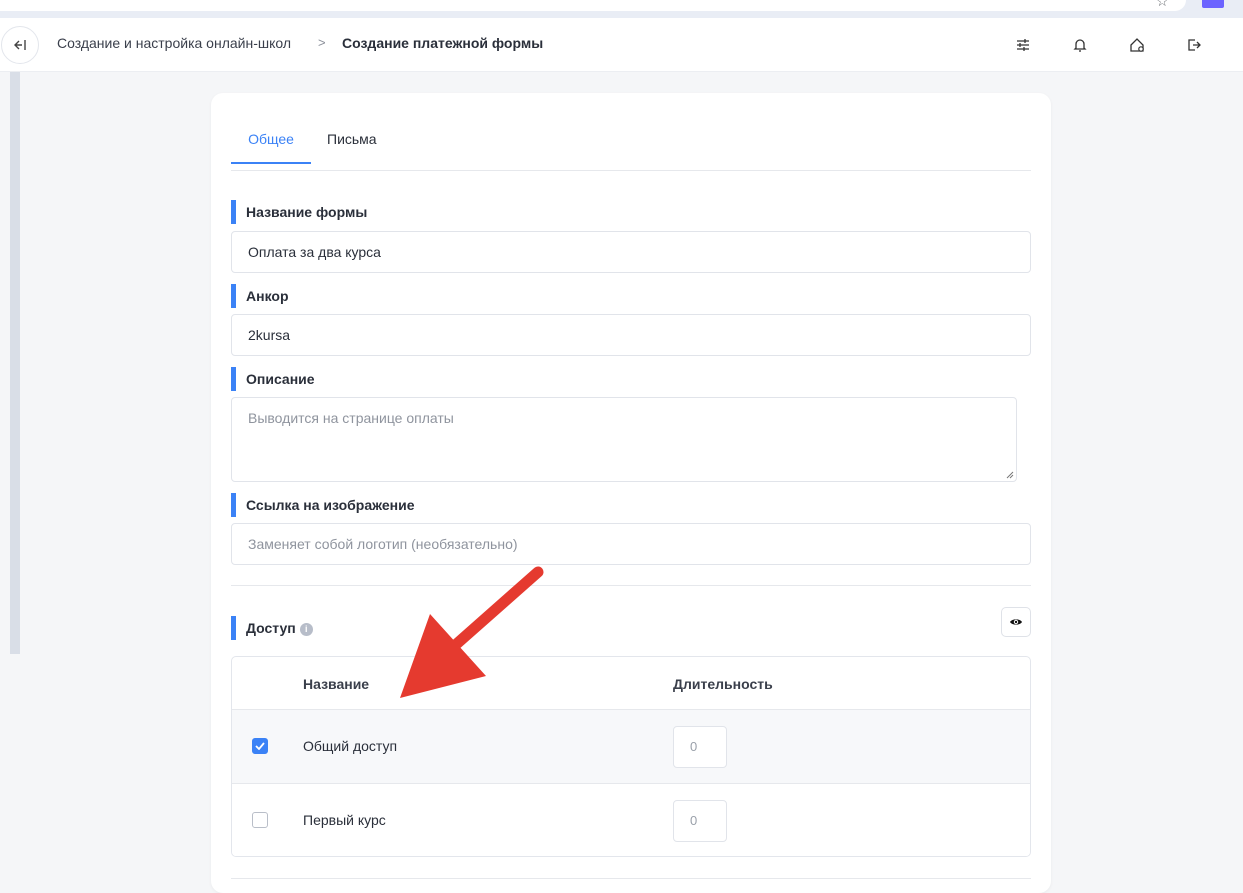 The height and width of the screenshot is (893, 1243). Describe the element at coordinates (344, 820) in the screenshot. I see `access-name: Первый курс` at that location.